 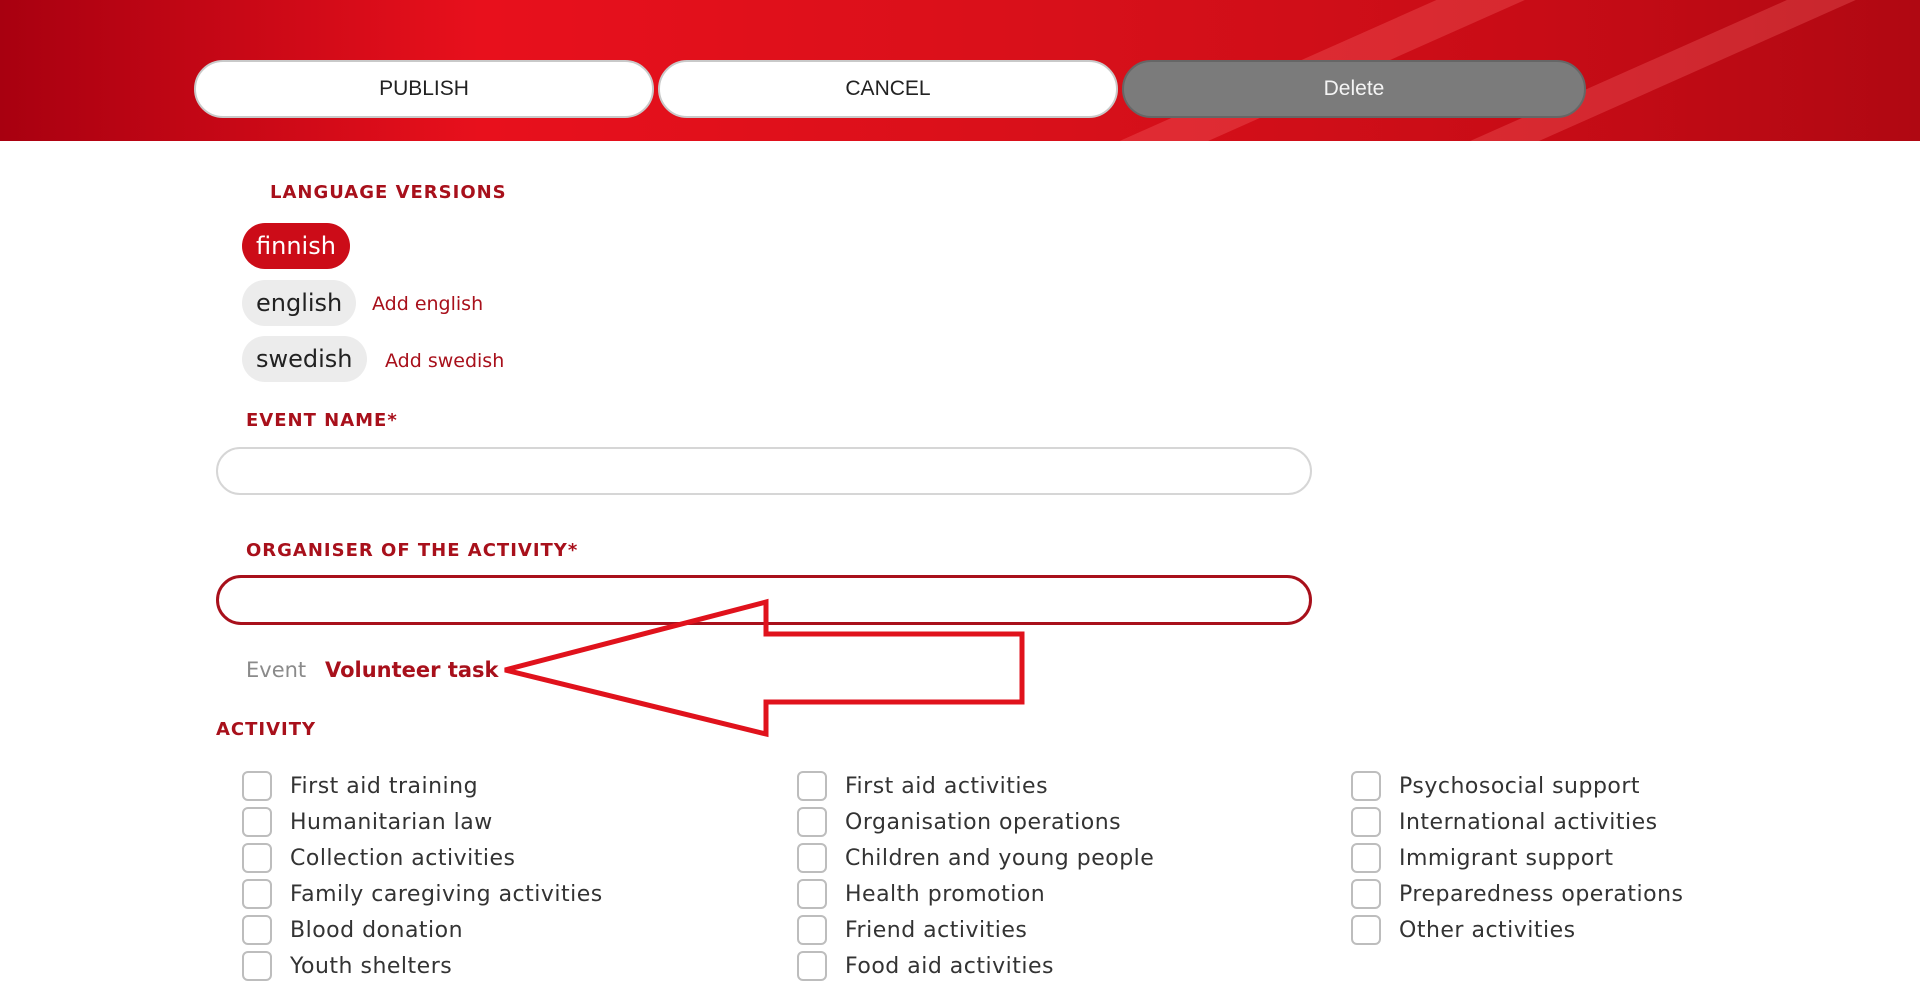 I want to click on event-name-input, so click(x=764, y=471).